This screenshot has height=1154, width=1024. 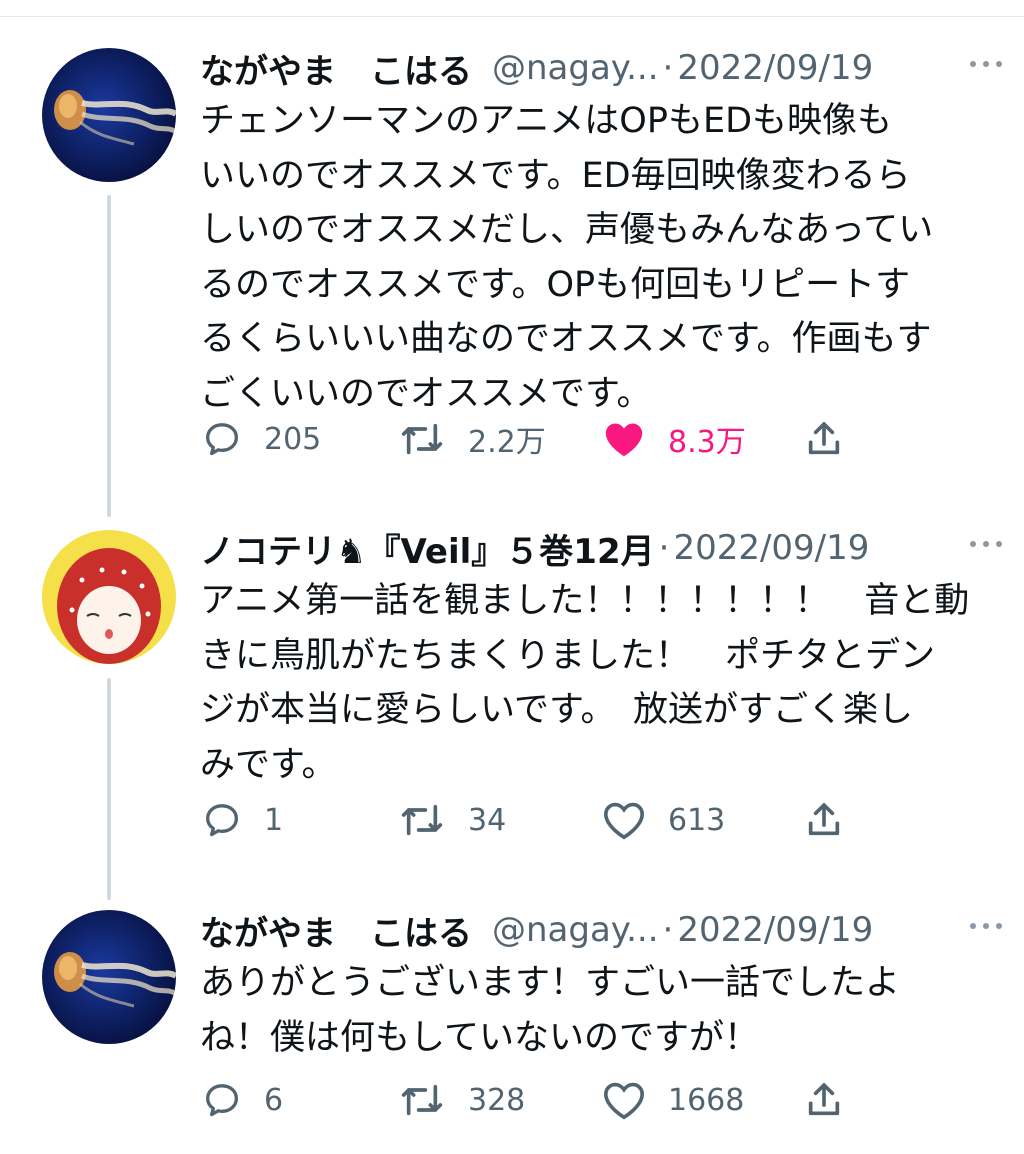 I want to click on tweet-text-line: ごくいいのでオススメです。, so click(x=426, y=393).